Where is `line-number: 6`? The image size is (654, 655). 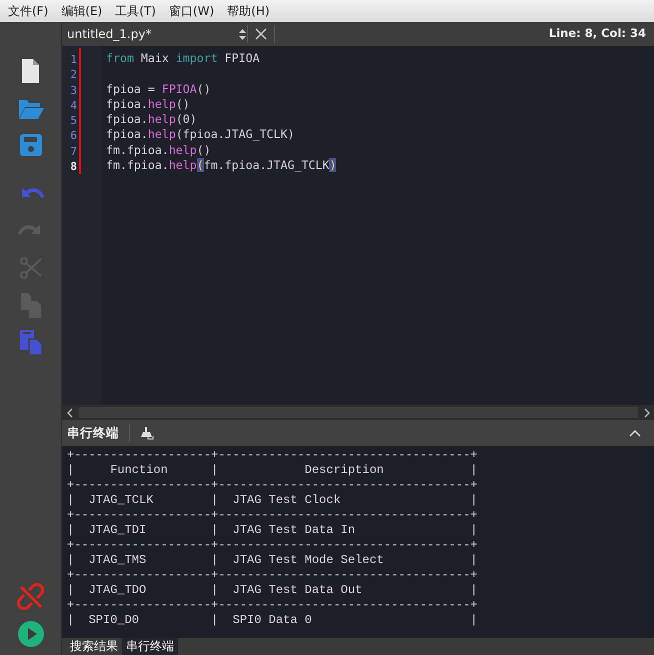
line-number: 6 is located at coordinates (73, 136).